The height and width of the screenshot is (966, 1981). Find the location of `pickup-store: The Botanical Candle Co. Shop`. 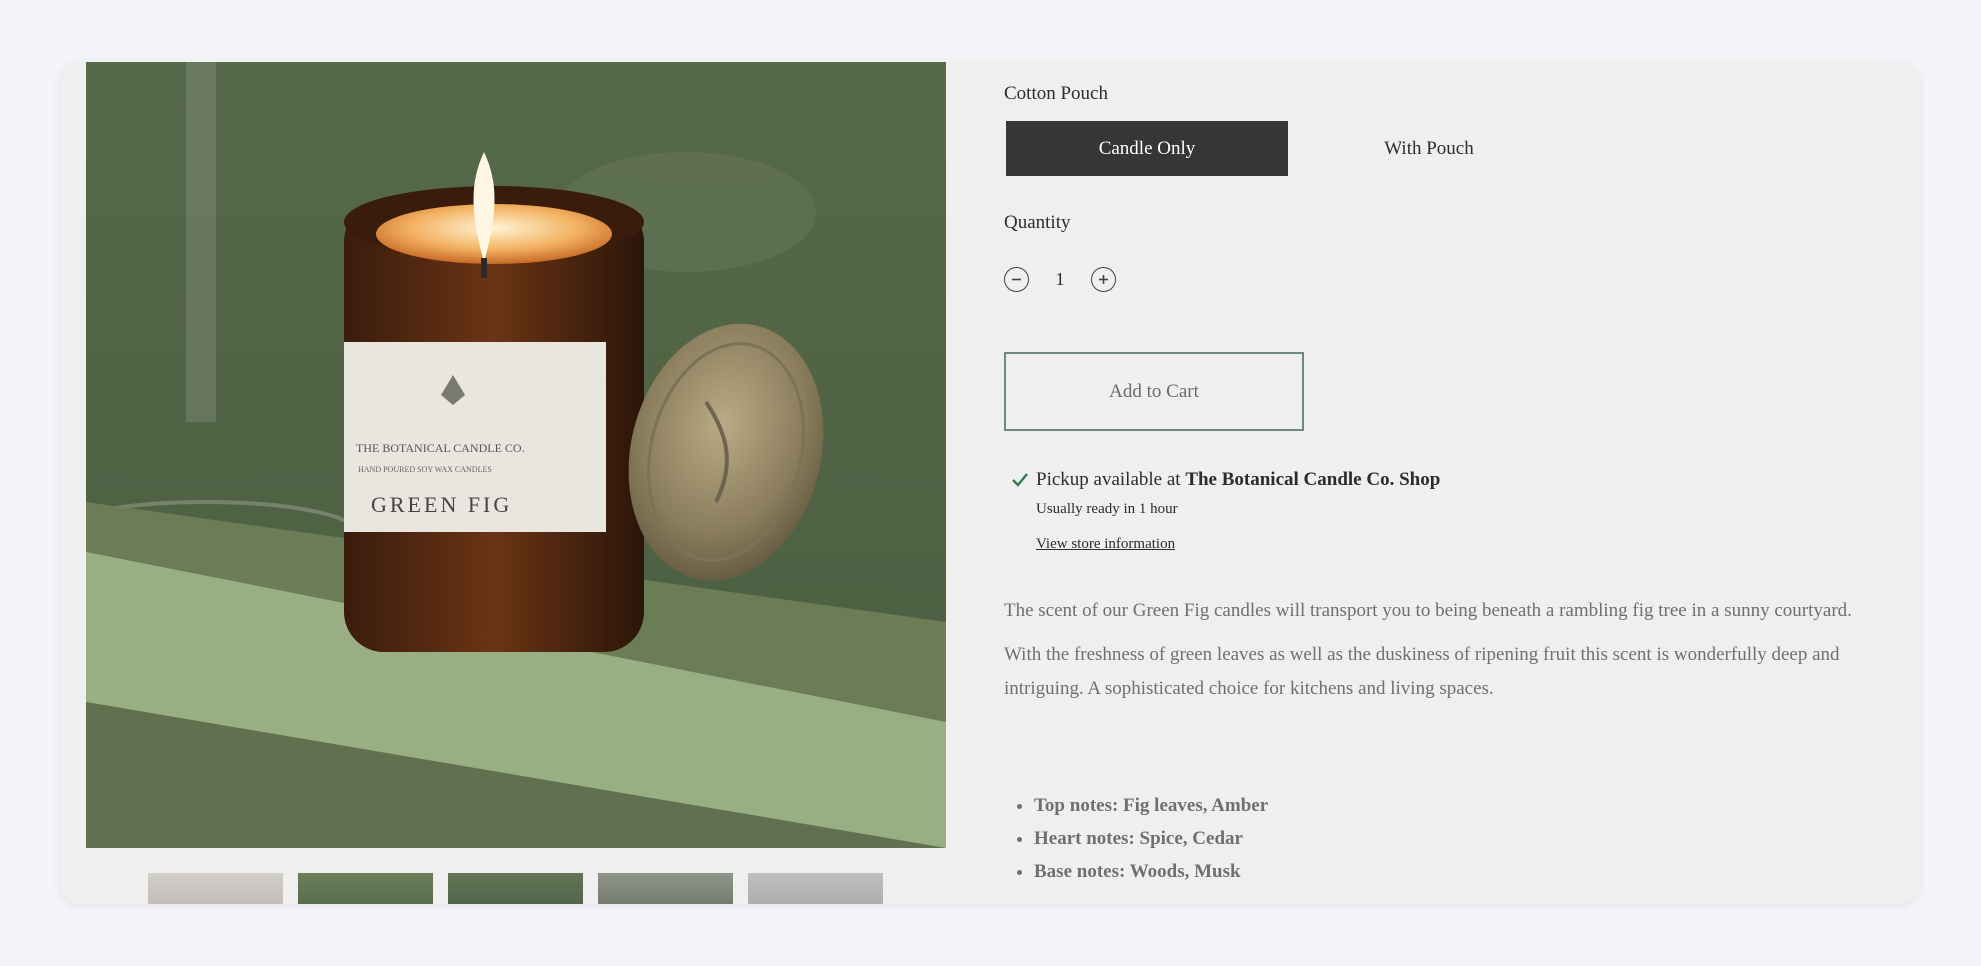

pickup-store: The Botanical Candle Co. Shop is located at coordinates (1313, 479).